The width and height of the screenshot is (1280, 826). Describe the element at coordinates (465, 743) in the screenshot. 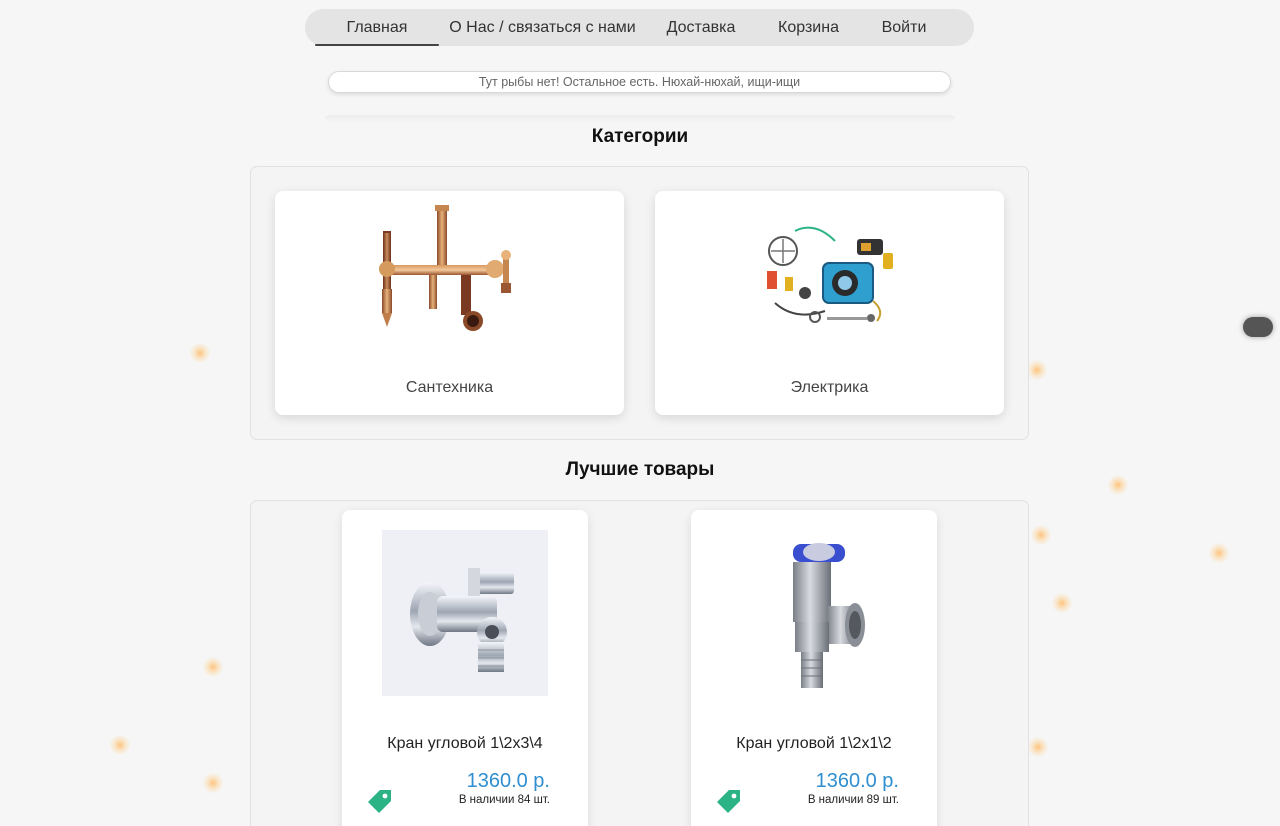

I see `product-name: Кран угловой 1\2x3\4` at that location.